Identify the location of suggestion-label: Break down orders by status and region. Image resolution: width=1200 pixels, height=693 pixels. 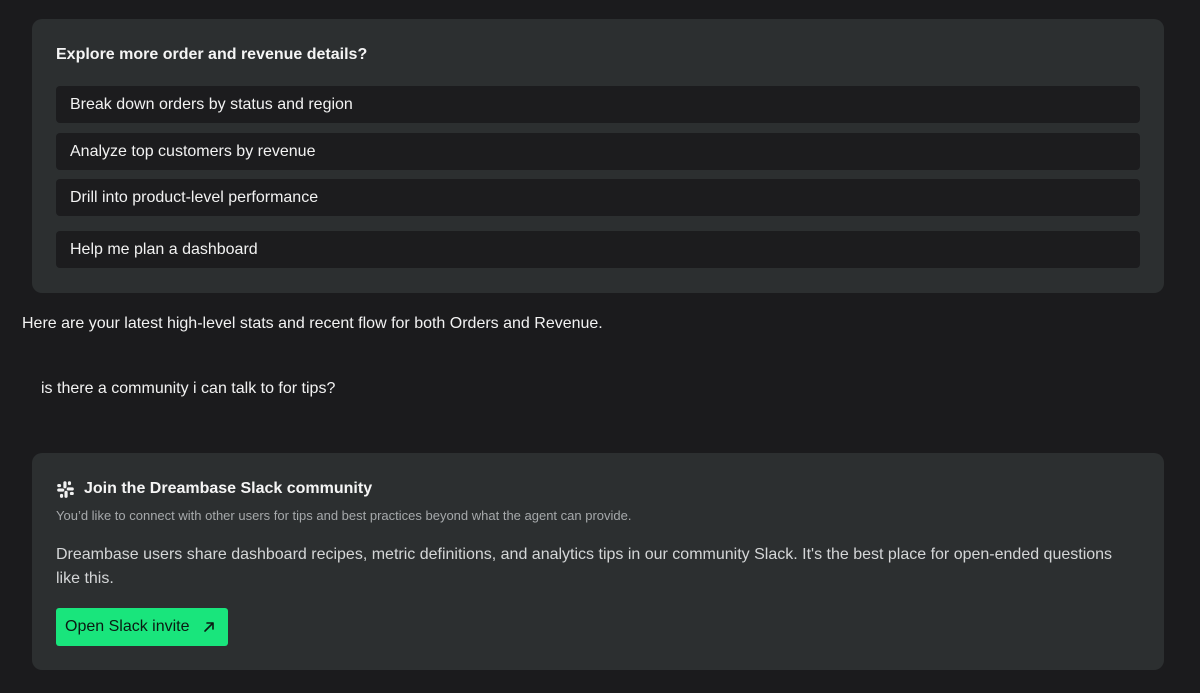
(211, 104).